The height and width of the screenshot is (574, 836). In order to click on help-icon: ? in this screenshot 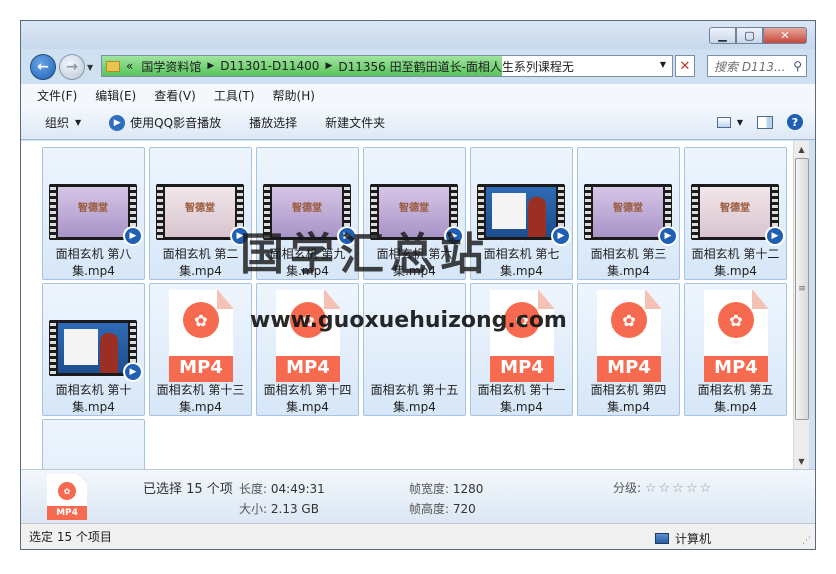, I will do `click(795, 122)`.